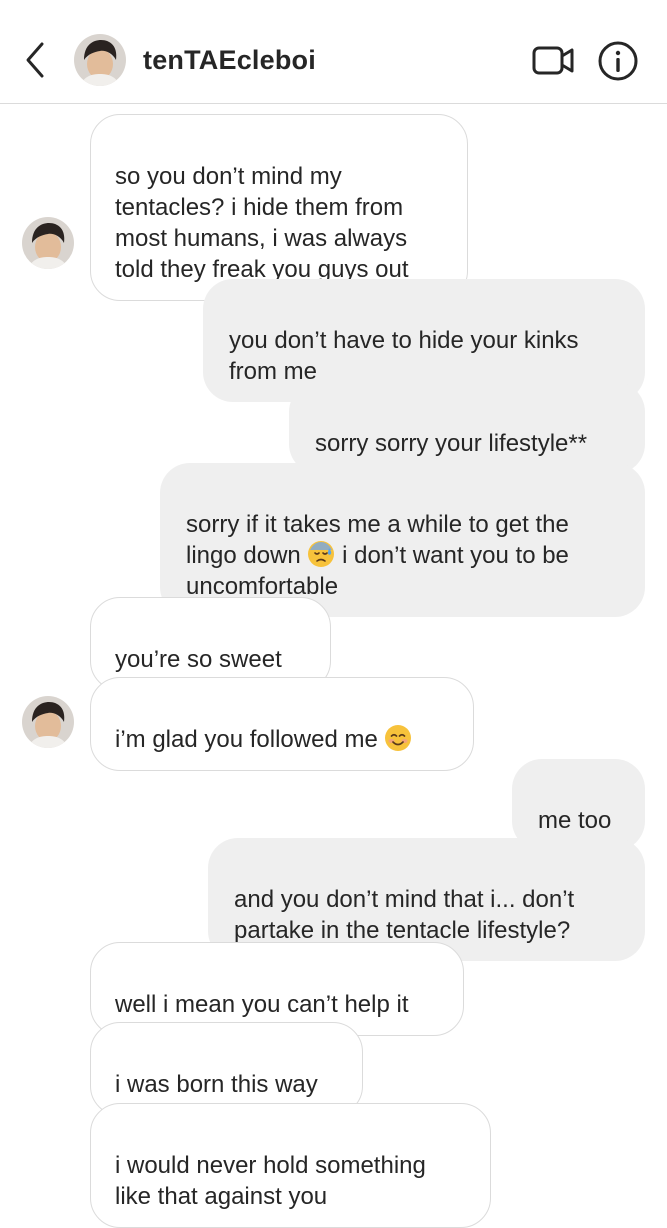 The width and height of the screenshot is (667, 1228). Describe the element at coordinates (198, 659) in the screenshot. I see `message-text: you’re so sweet` at that location.